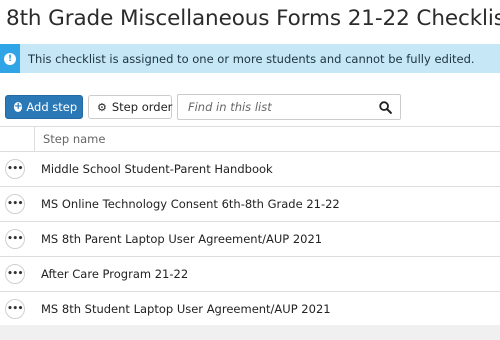  I want to click on exclamation-circle-icon: !, so click(10, 58).